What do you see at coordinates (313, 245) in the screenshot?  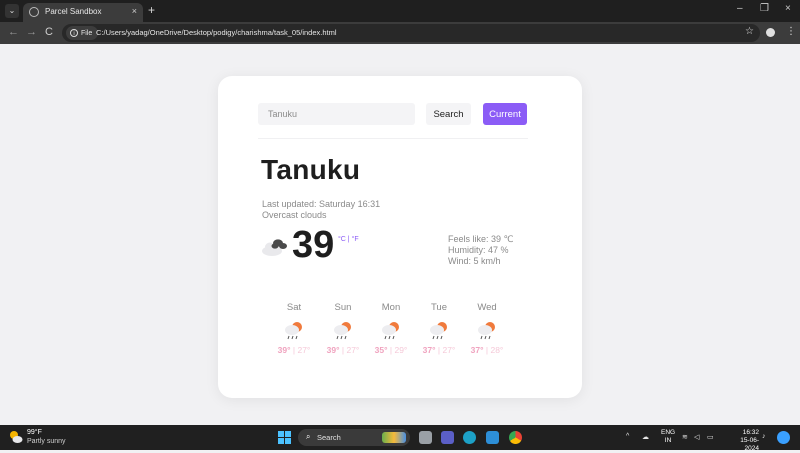 I see `current-temperature: 39` at bounding box center [313, 245].